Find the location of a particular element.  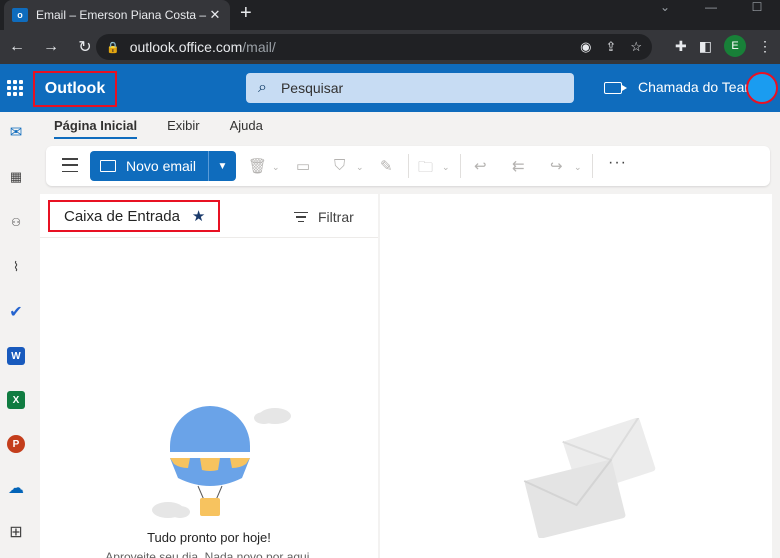

window-controls: ⌄ — ☐ is located at coordinates (711, 15).